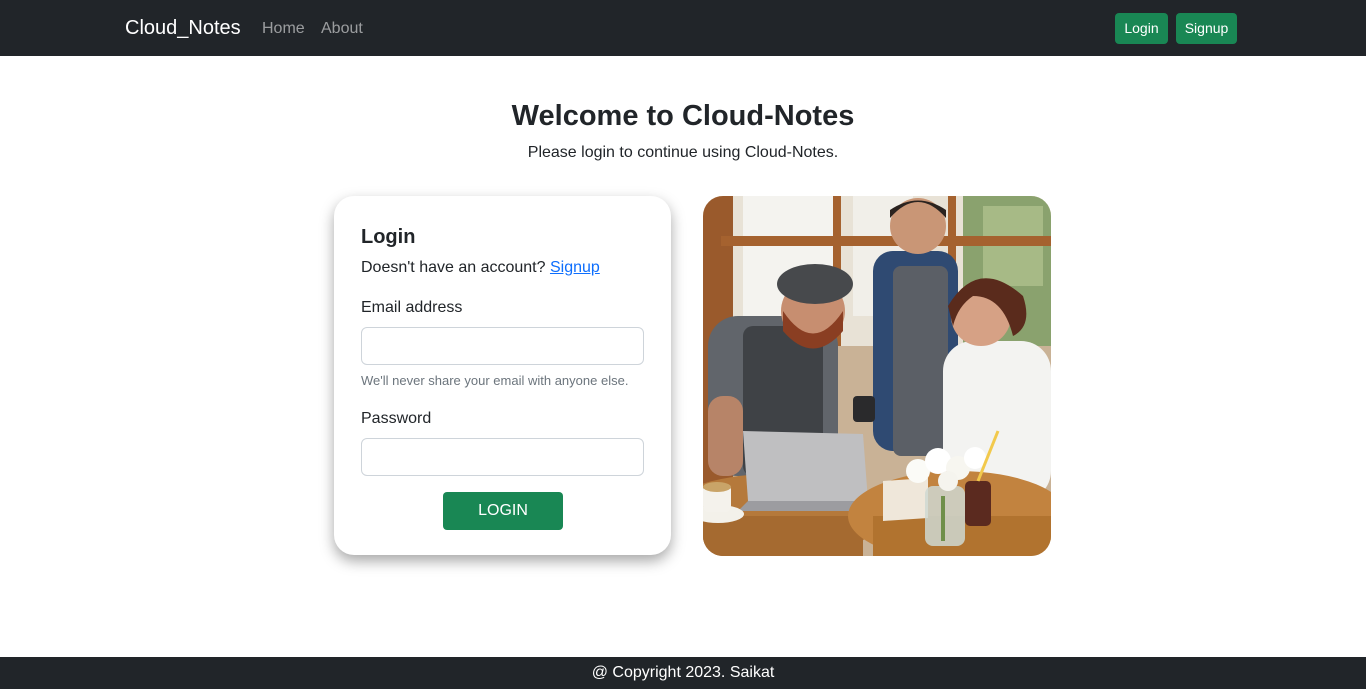 The width and height of the screenshot is (1366, 689). I want to click on navbar-login-button: Login, so click(1141, 28).